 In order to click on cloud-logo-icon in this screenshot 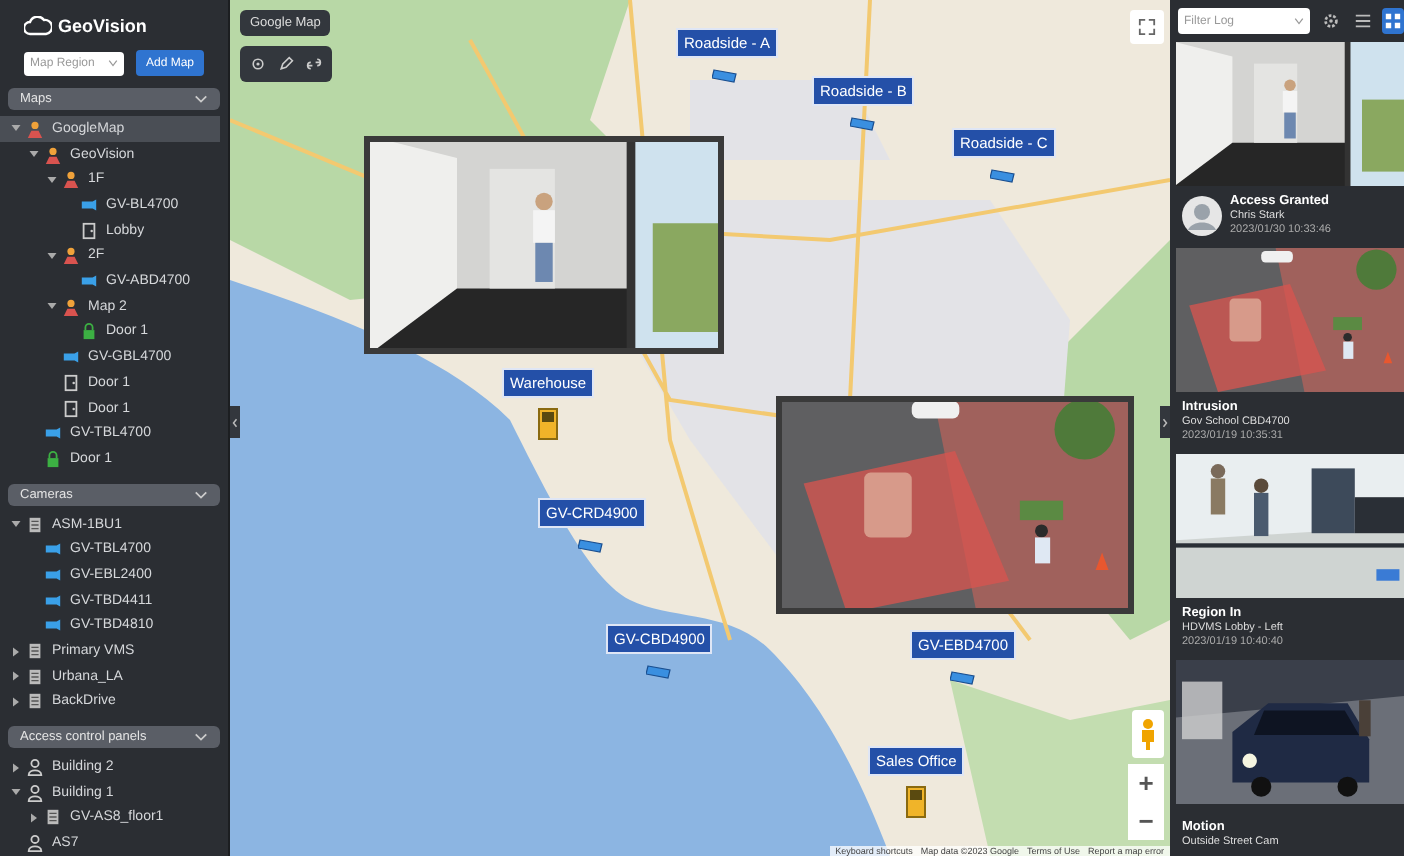, I will do `click(38, 26)`.